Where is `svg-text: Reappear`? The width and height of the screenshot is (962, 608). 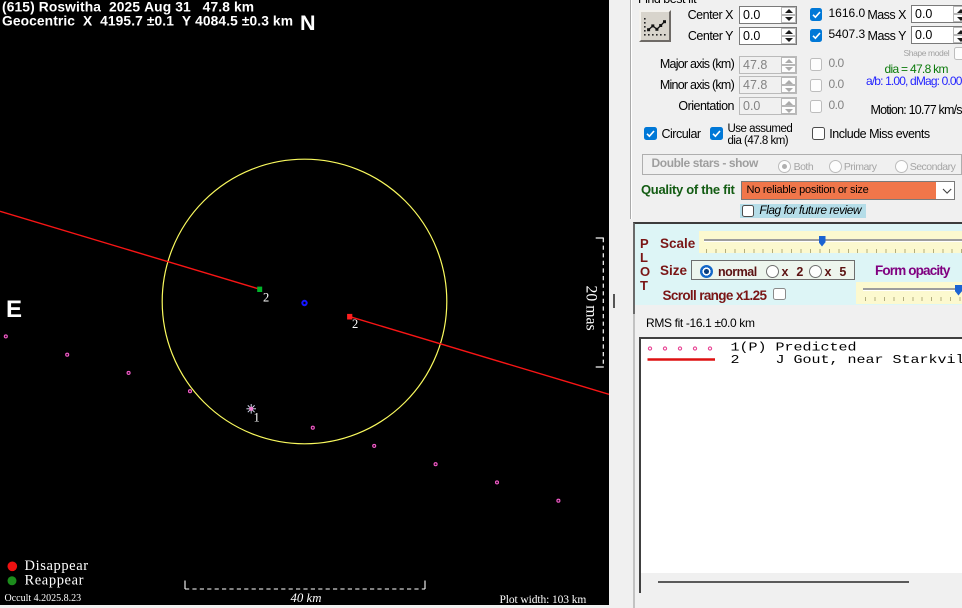 svg-text: Reappear is located at coordinates (55, 581).